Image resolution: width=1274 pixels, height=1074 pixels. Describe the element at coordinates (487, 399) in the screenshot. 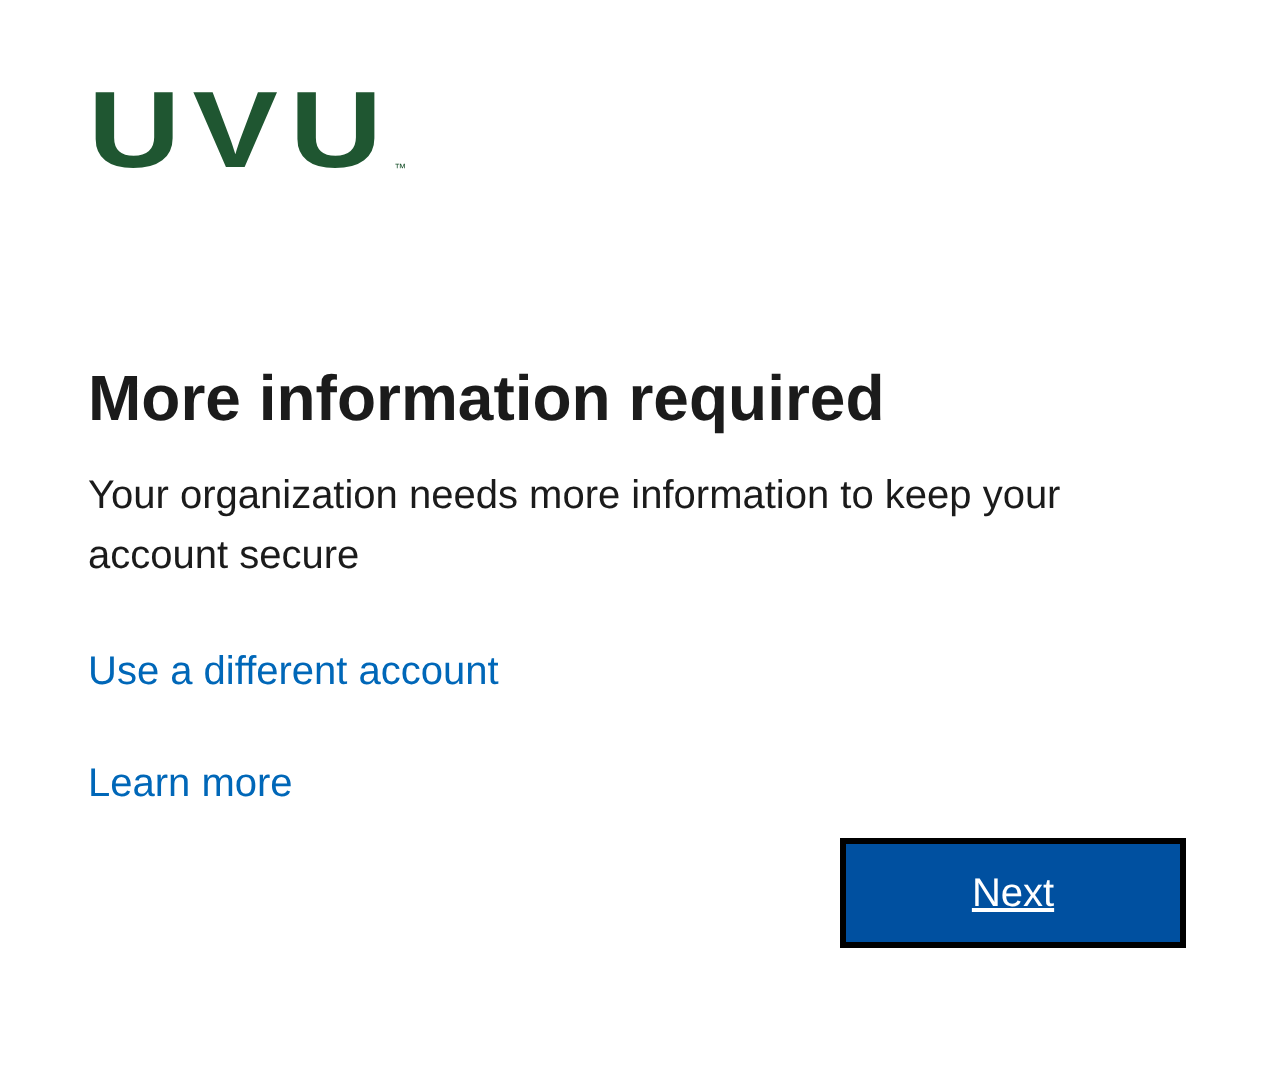

I see `page-title: More information required` at that location.